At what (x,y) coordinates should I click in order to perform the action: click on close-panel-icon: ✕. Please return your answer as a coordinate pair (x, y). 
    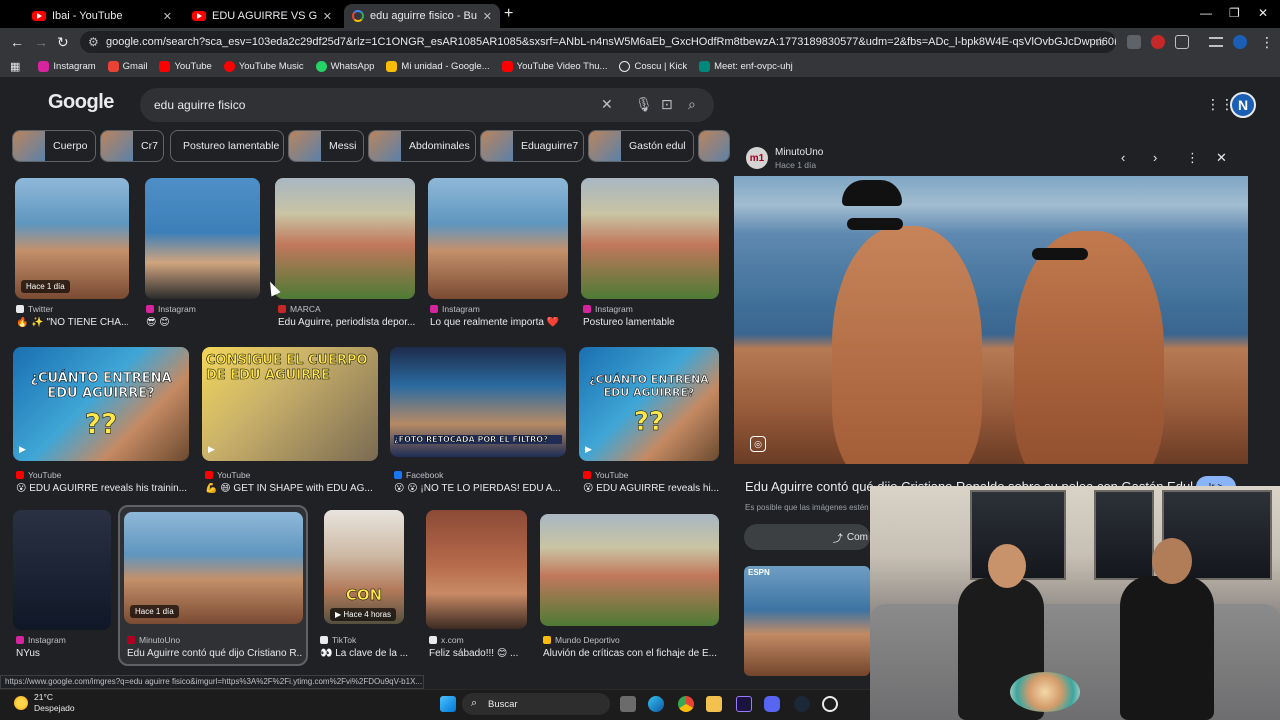
    Looking at the image, I should click on (1221, 158).